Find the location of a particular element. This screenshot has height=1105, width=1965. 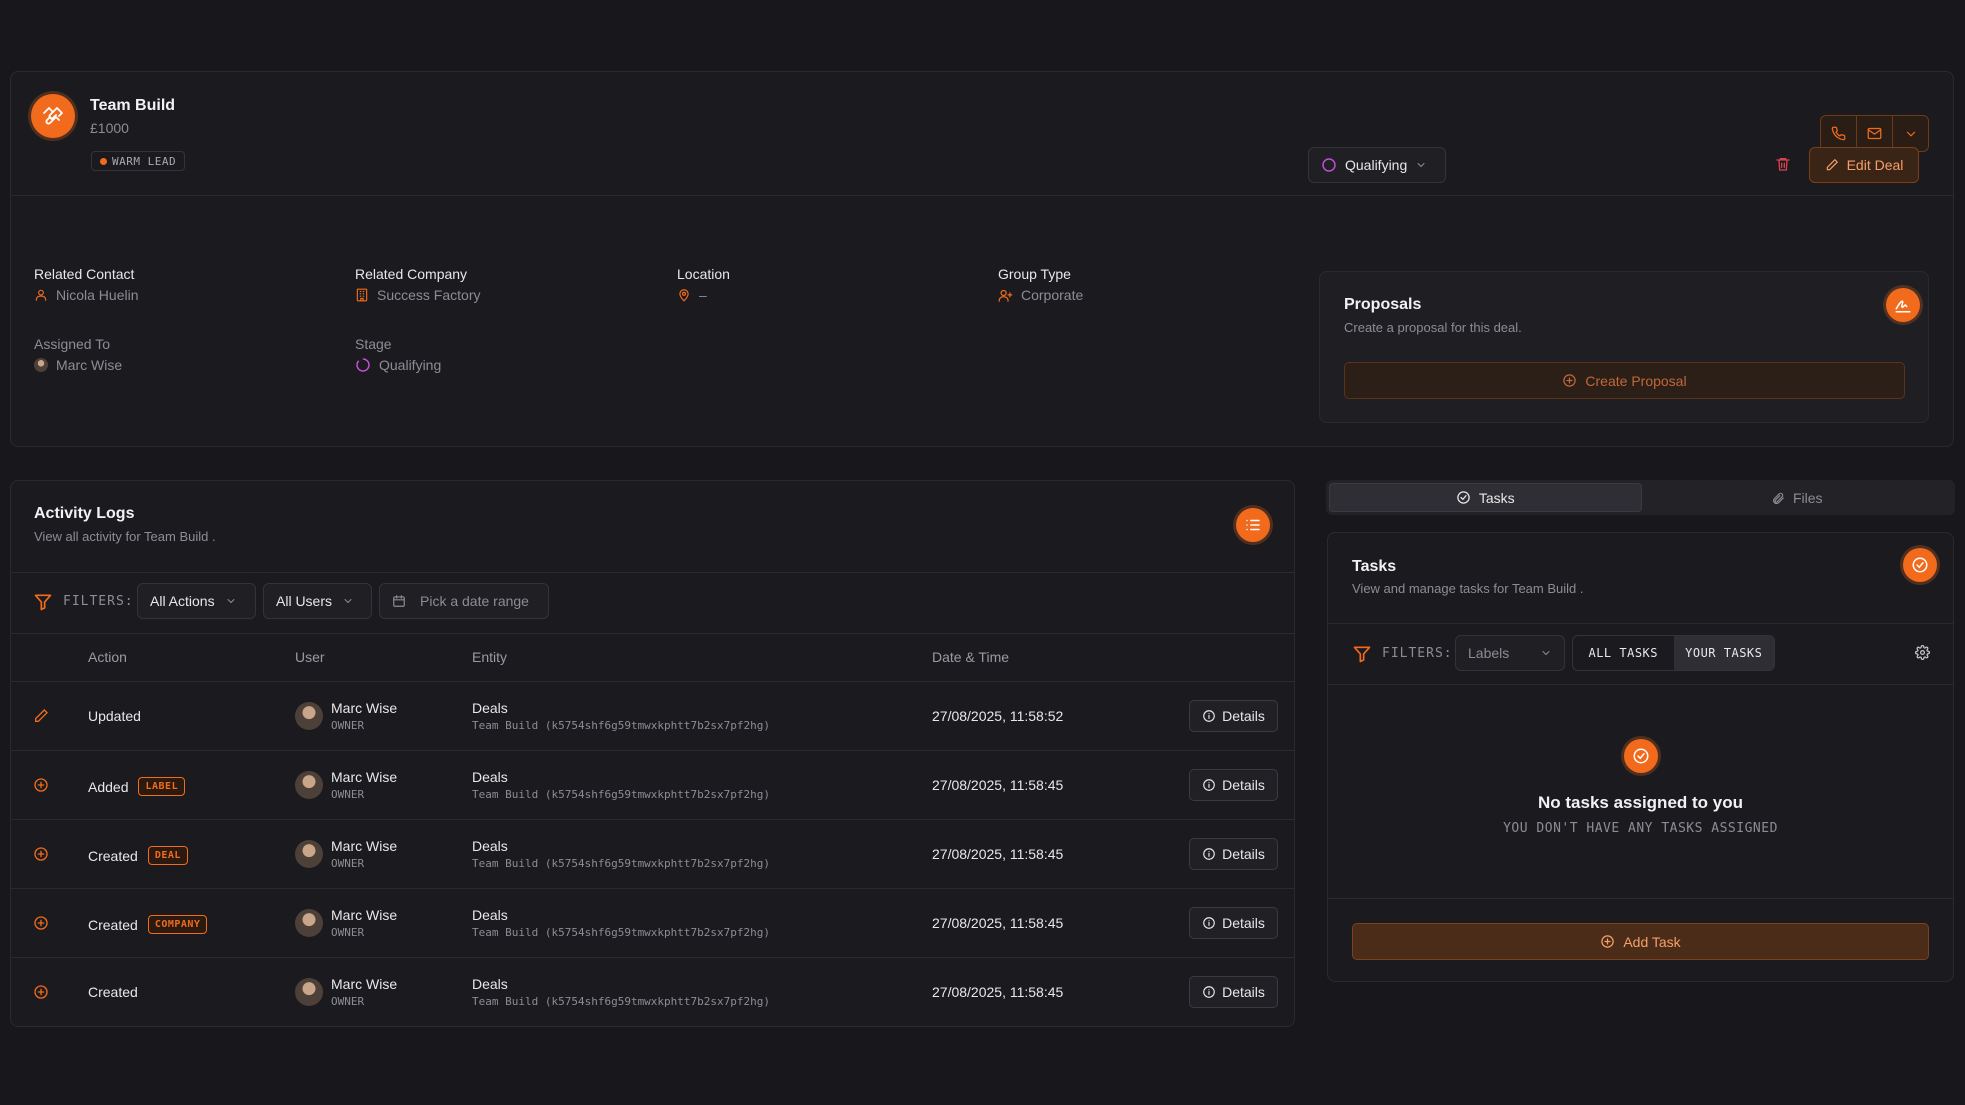

delete-deal-button is located at coordinates (1783, 164).